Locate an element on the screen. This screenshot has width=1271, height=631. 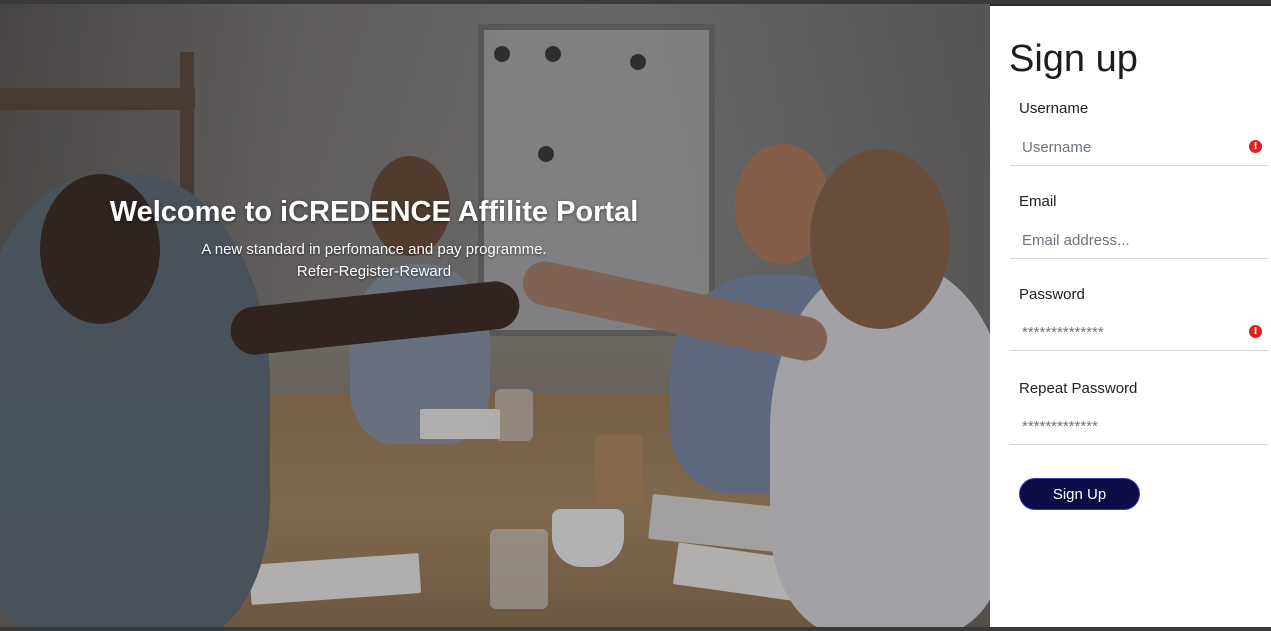
password-field: ! is located at coordinates (1139, 332).